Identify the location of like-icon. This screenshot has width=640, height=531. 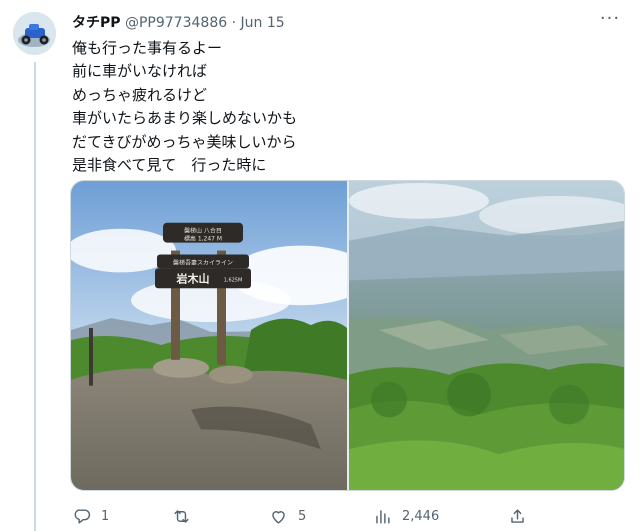
(278, 517).